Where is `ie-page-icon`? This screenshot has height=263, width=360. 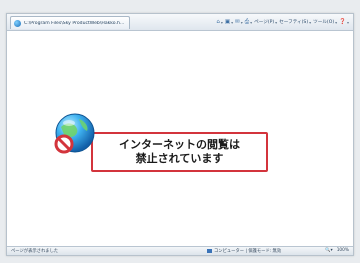
ie-page-icon is located at coordinates (17, 23).